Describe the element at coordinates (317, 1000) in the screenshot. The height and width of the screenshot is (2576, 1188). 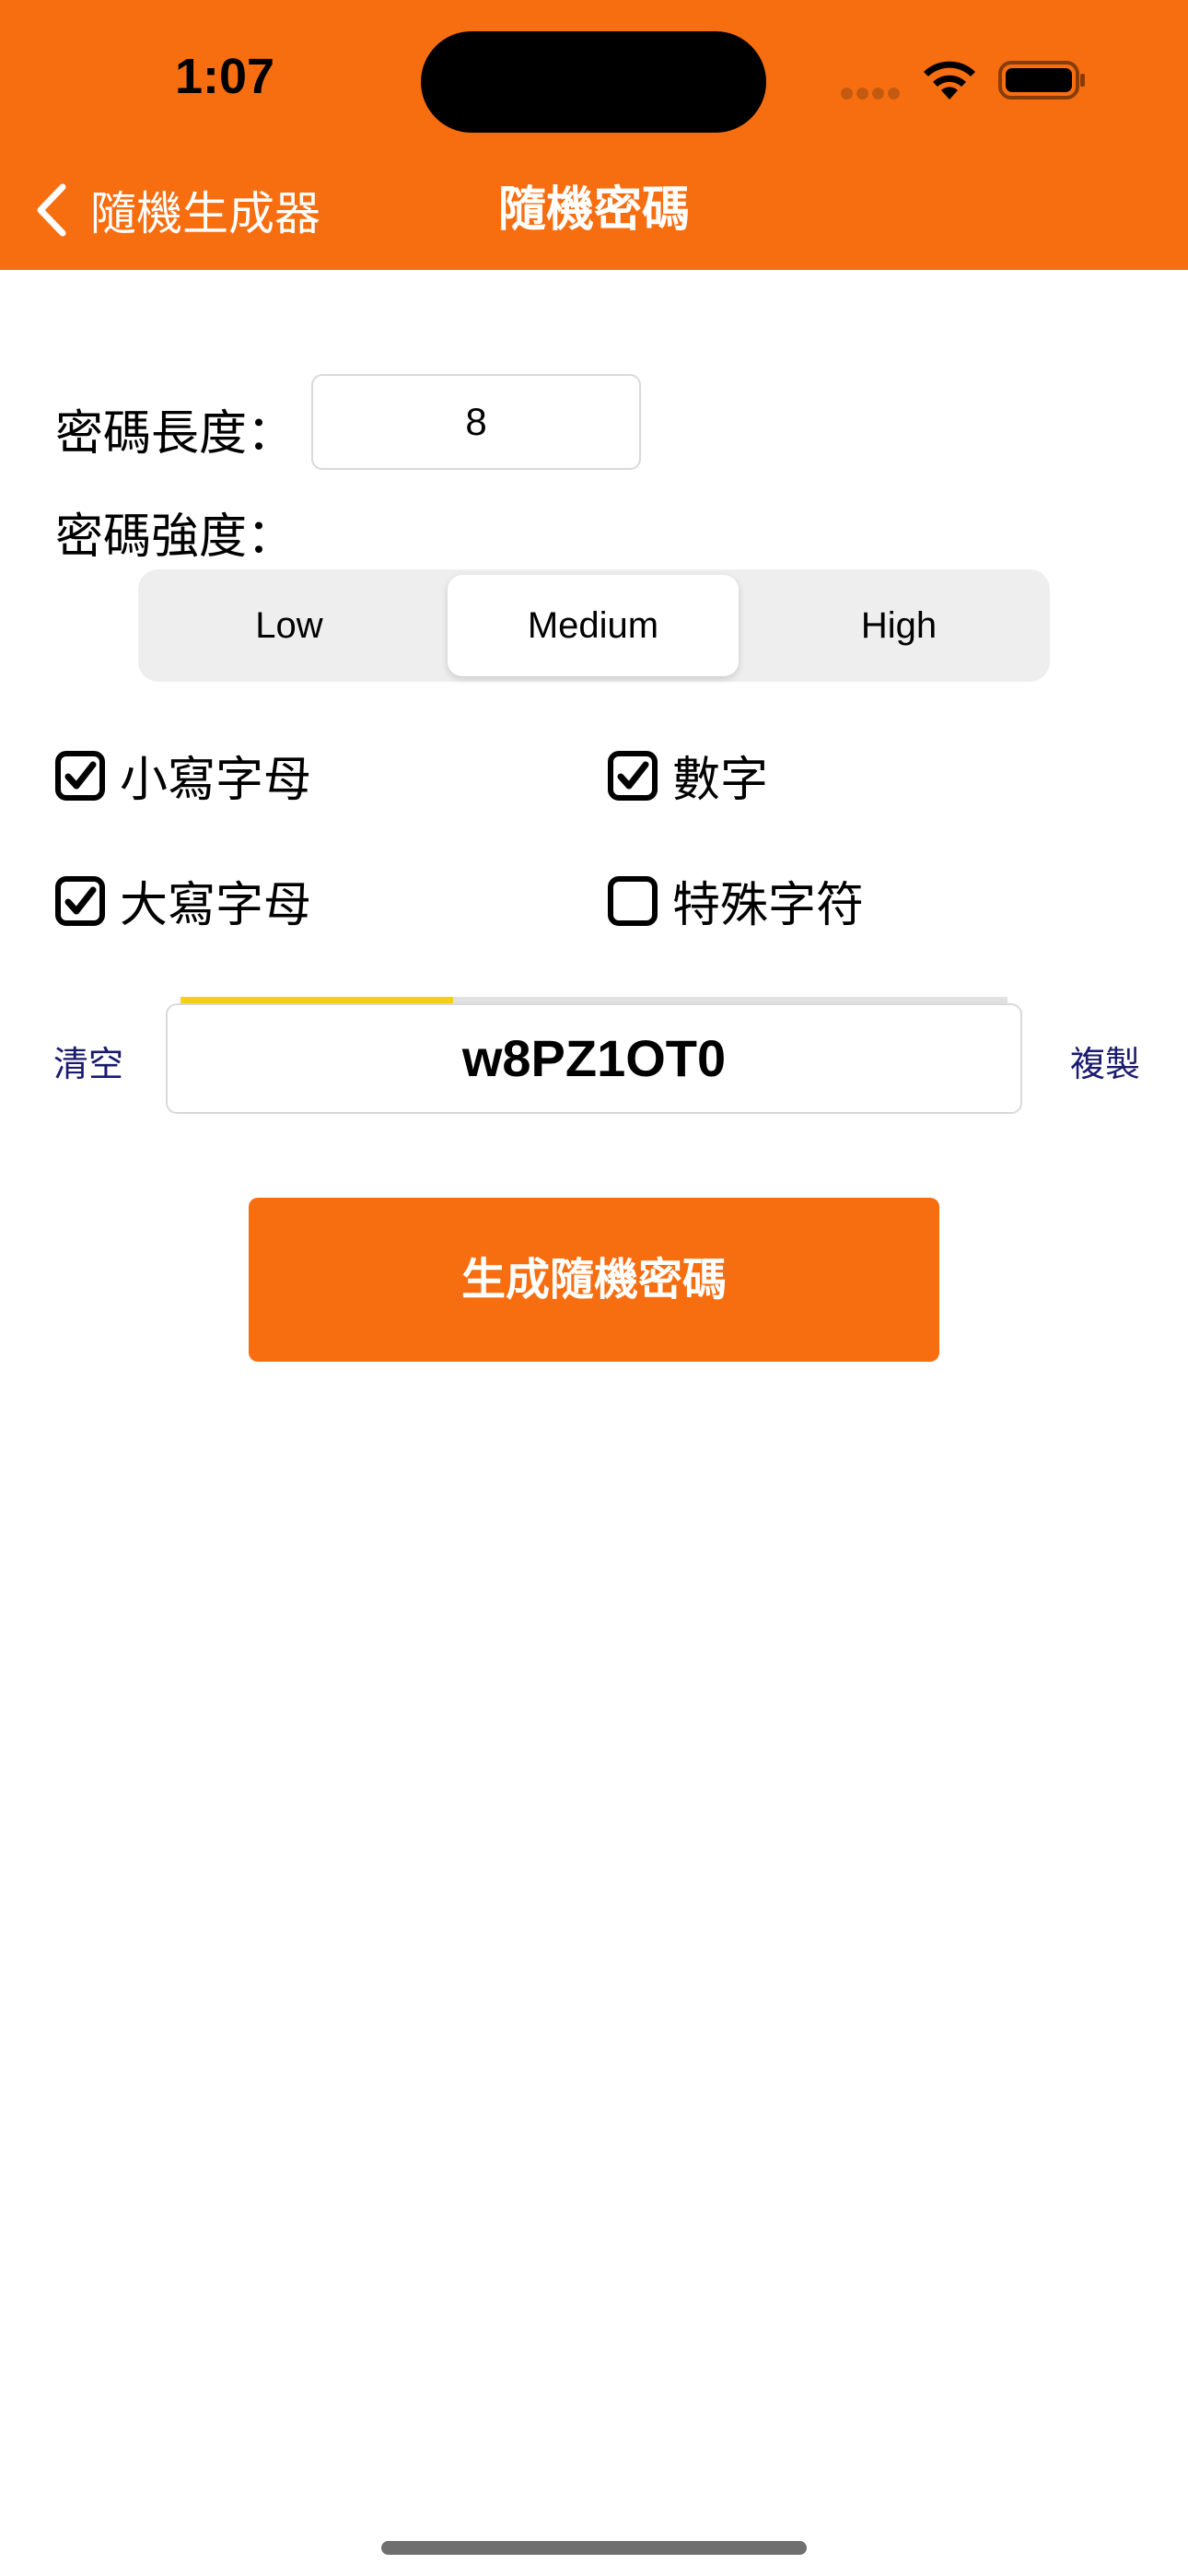
I see `strength-meter-fill` at that location.